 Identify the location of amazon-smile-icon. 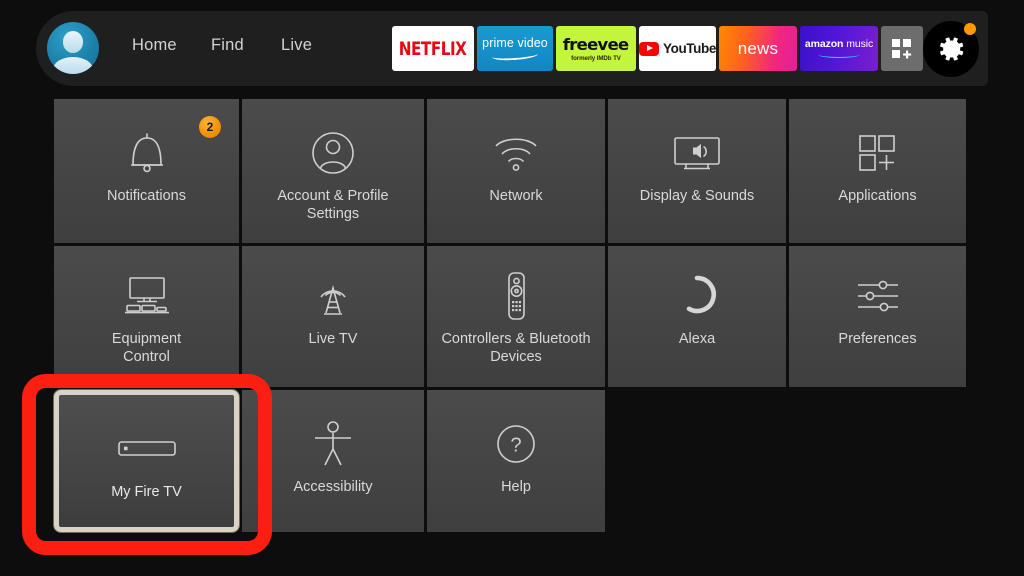
(839, 54).